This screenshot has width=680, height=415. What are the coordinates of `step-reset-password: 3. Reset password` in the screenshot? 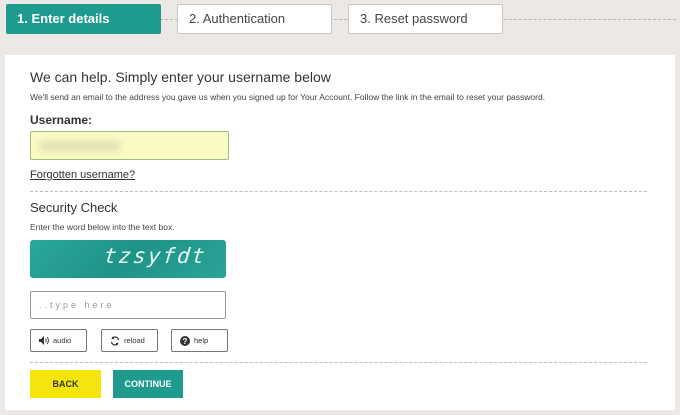 It's located at (425, 19).